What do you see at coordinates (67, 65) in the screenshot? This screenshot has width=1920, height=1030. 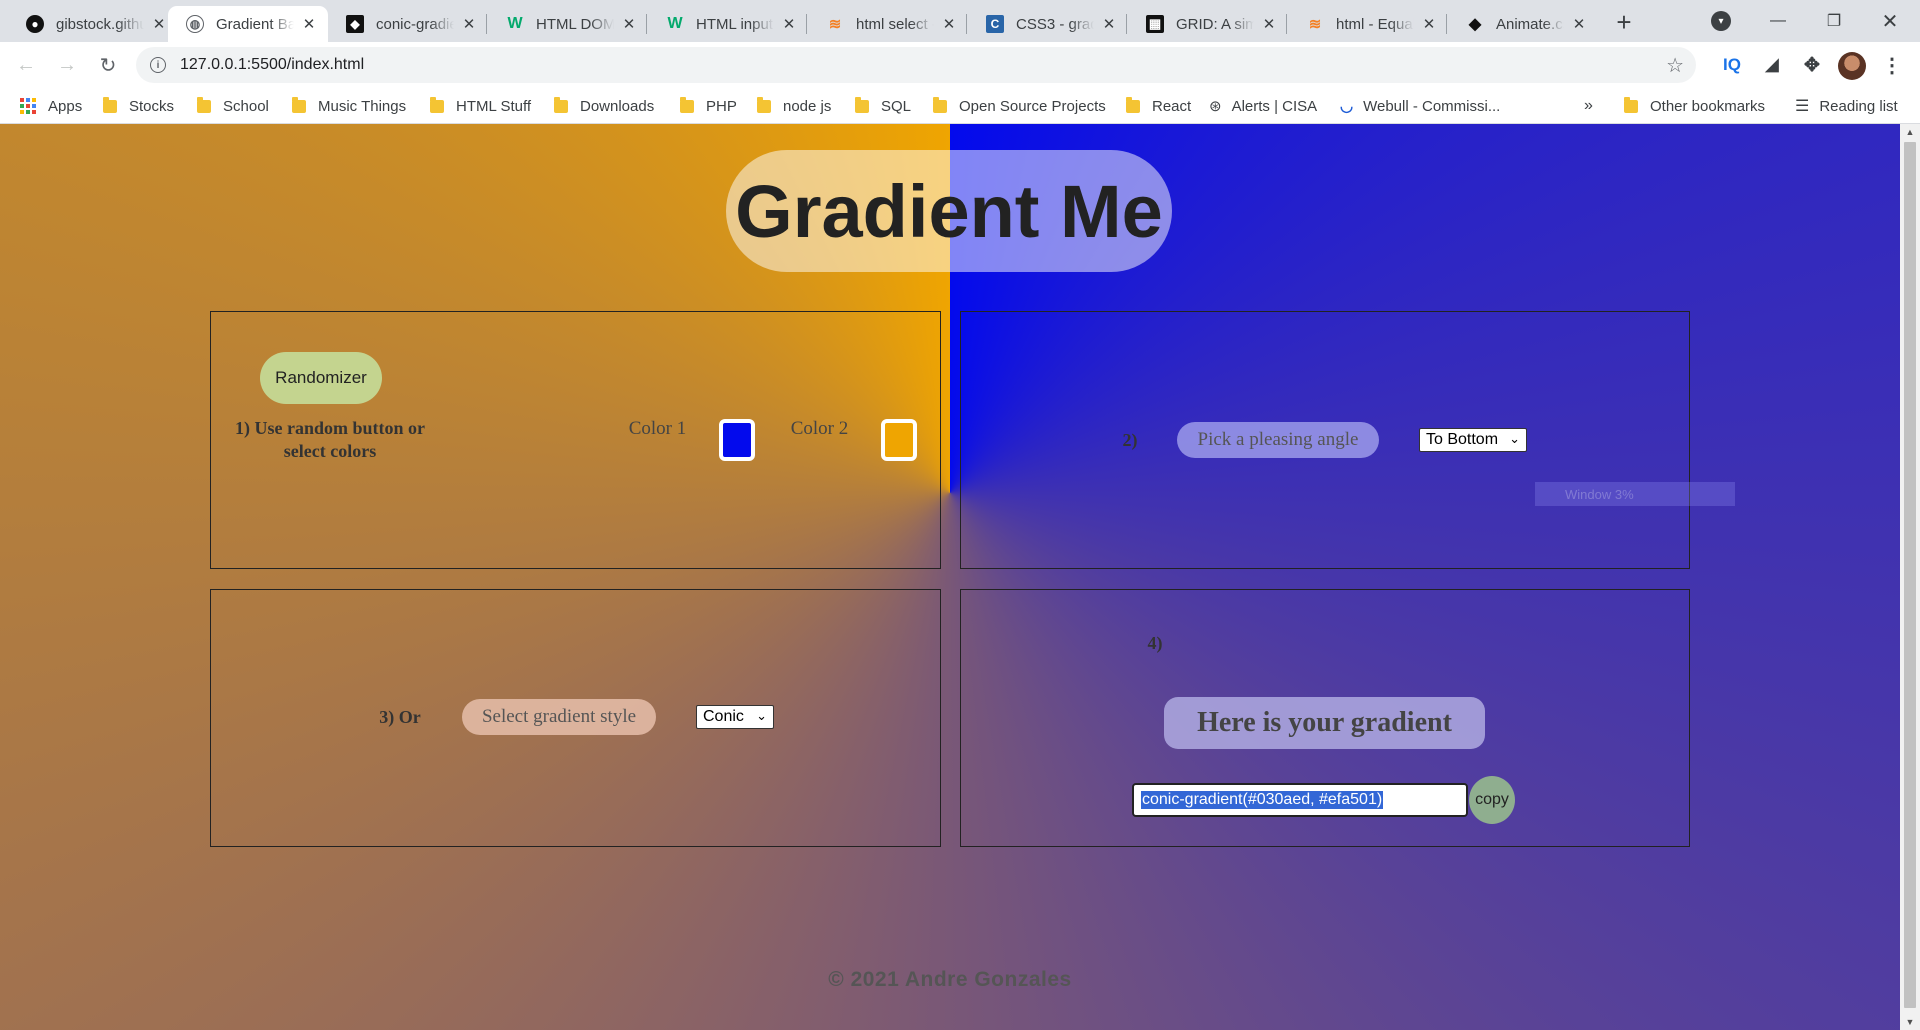 I see `forward-button: →` at bounding box center [67, 65].